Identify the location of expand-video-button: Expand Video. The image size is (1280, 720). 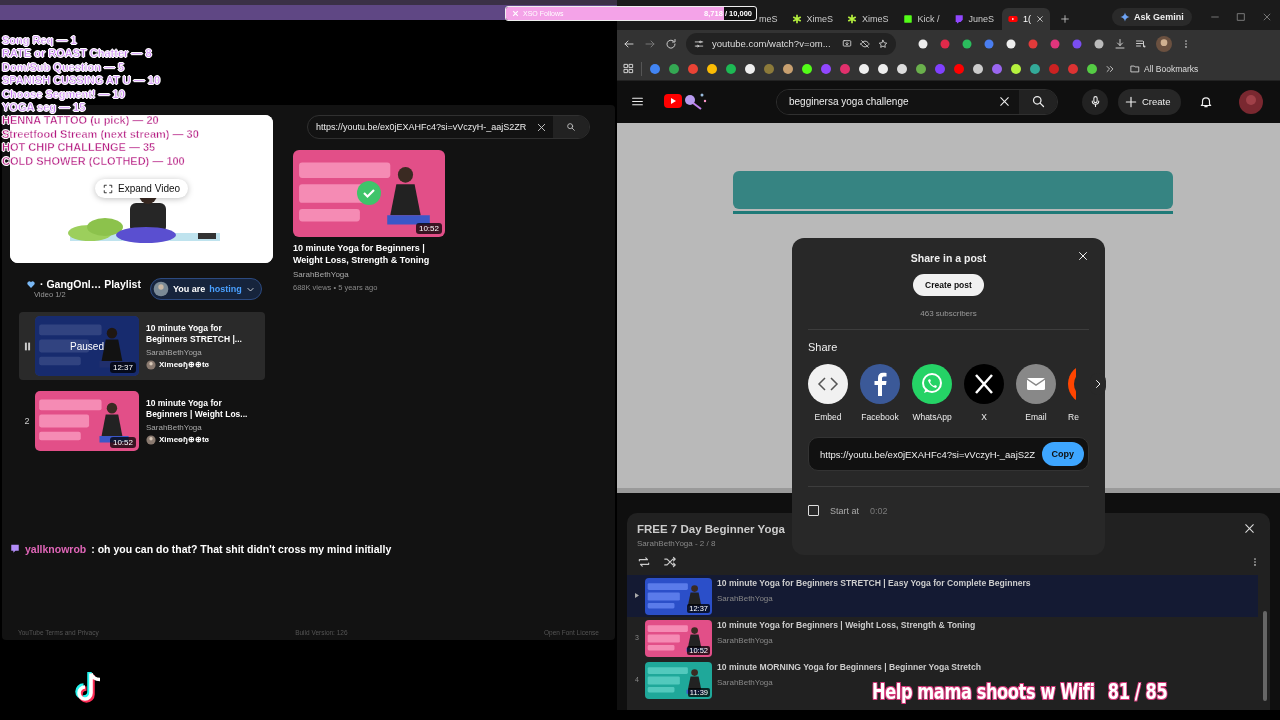
(142, 188).